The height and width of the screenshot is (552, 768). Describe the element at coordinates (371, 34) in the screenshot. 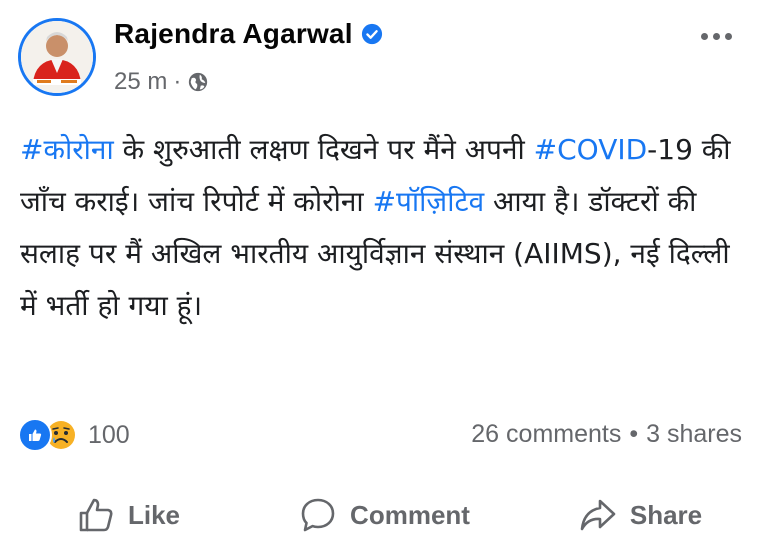

I see `verified-badge-icon` at that location.